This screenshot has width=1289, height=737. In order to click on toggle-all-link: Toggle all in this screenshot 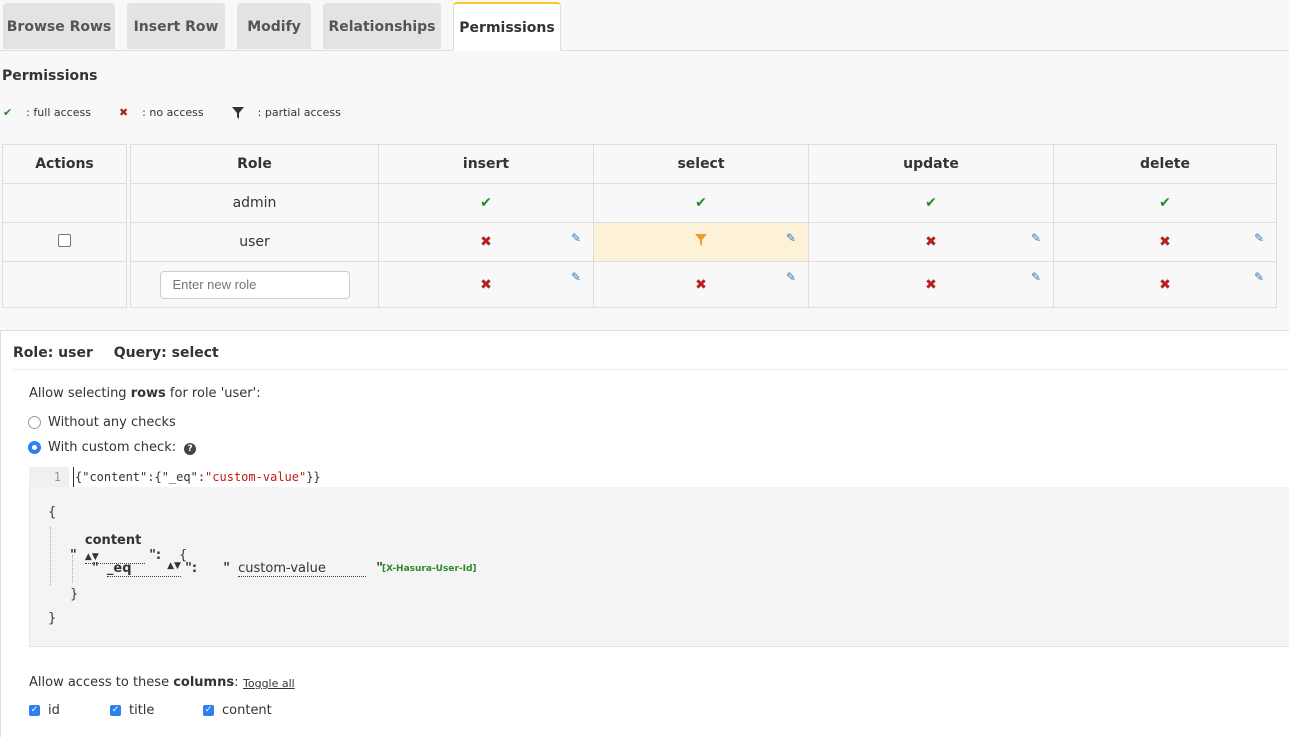, I will do `click(269, 683)`.